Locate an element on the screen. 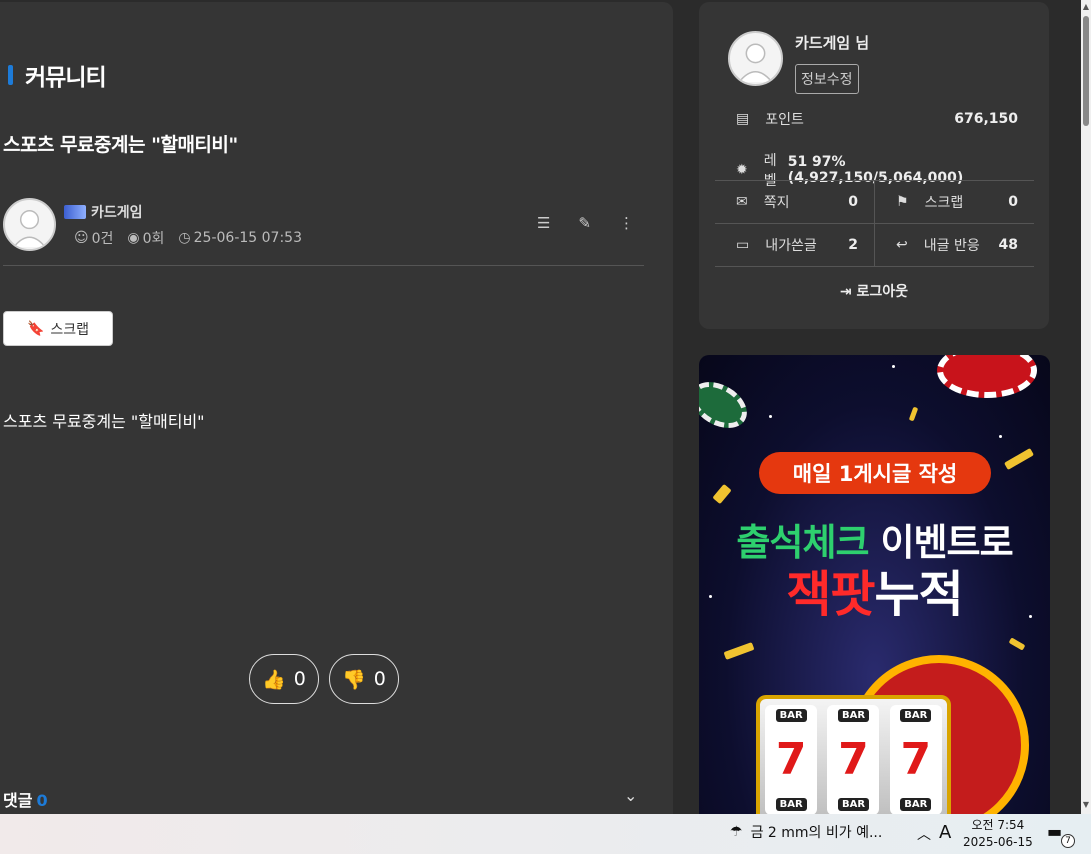  ad-pill: 매일 1게시글 작성 is located at coordinates (875, 473).